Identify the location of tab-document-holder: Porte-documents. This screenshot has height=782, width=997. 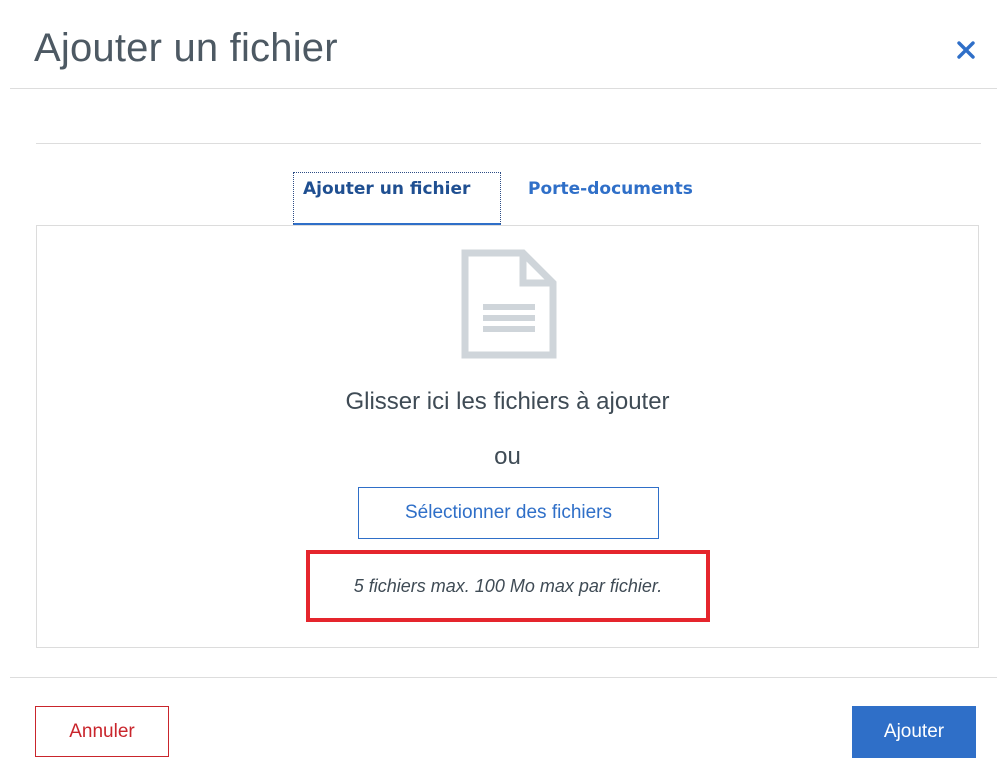
(610, 188).